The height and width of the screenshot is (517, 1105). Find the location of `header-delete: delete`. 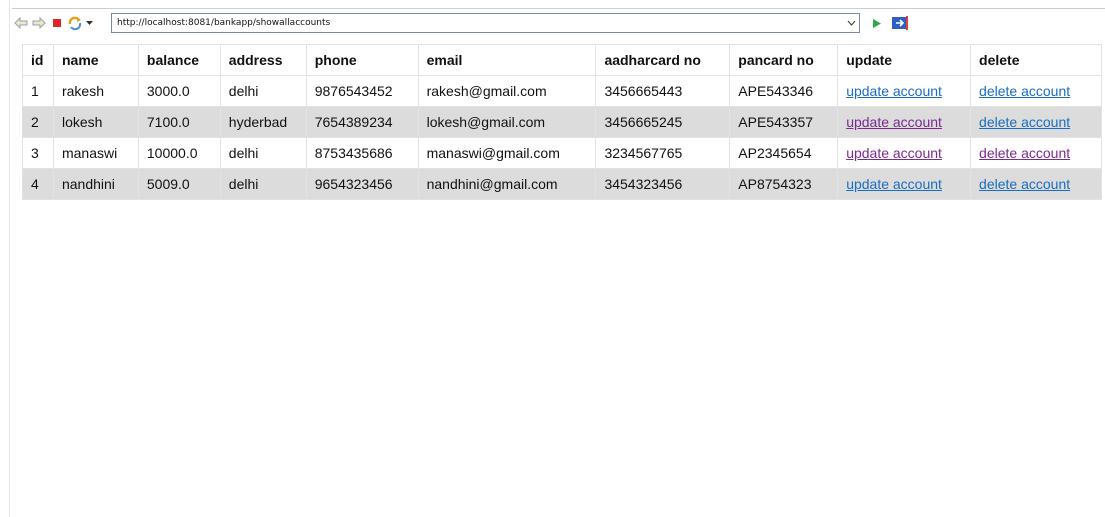

header-delete: delete is located at coordinates (1036, 60).